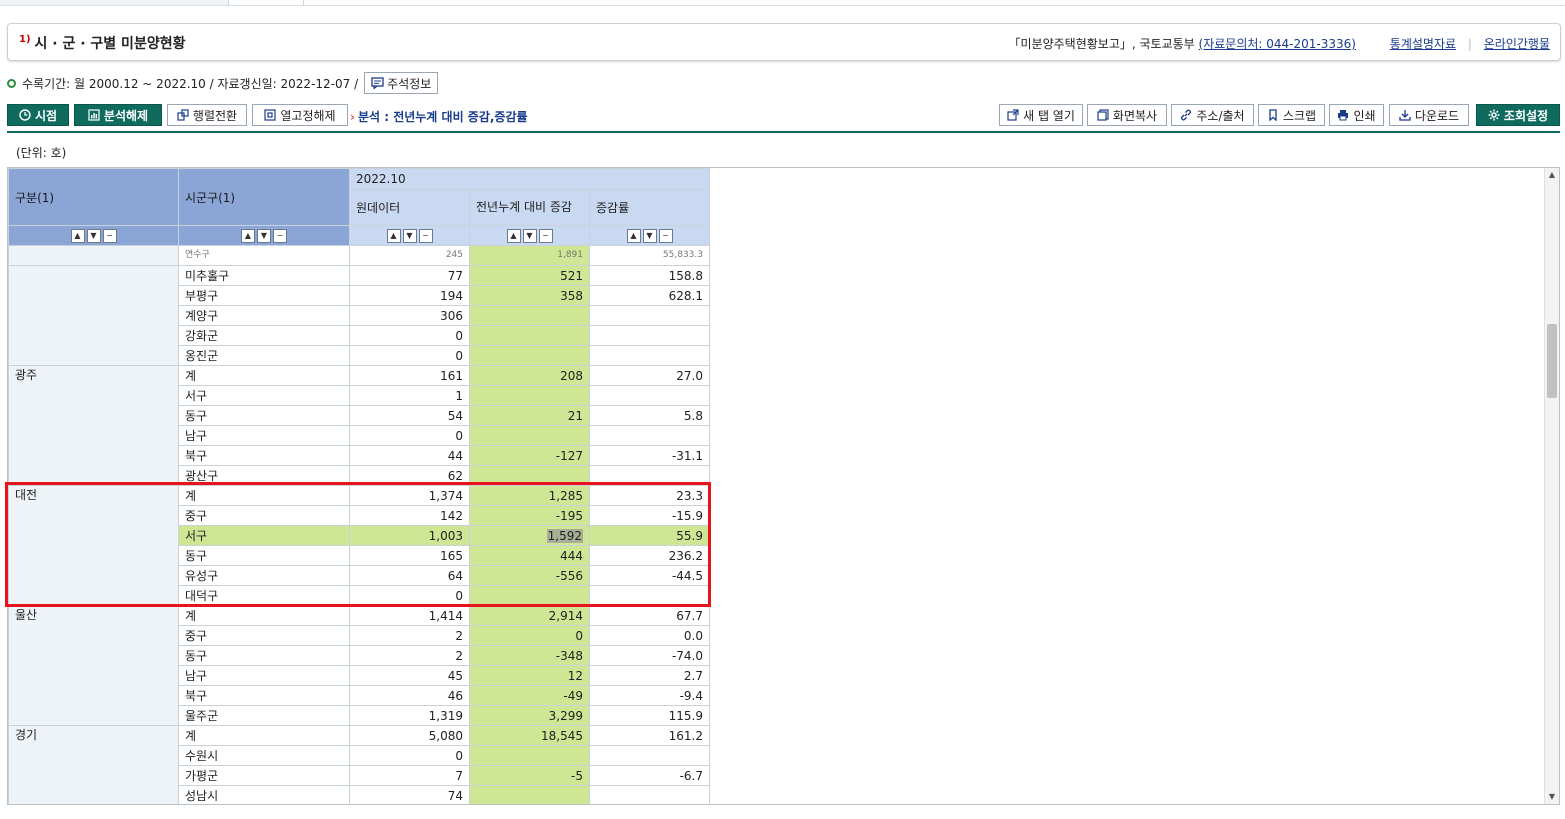 This screenshot has width=1565, height=819. What do you see at coordinates (409, 535) in the screenshot?
I see `cell-raw: 1,003` at bounding box center [409, 535].